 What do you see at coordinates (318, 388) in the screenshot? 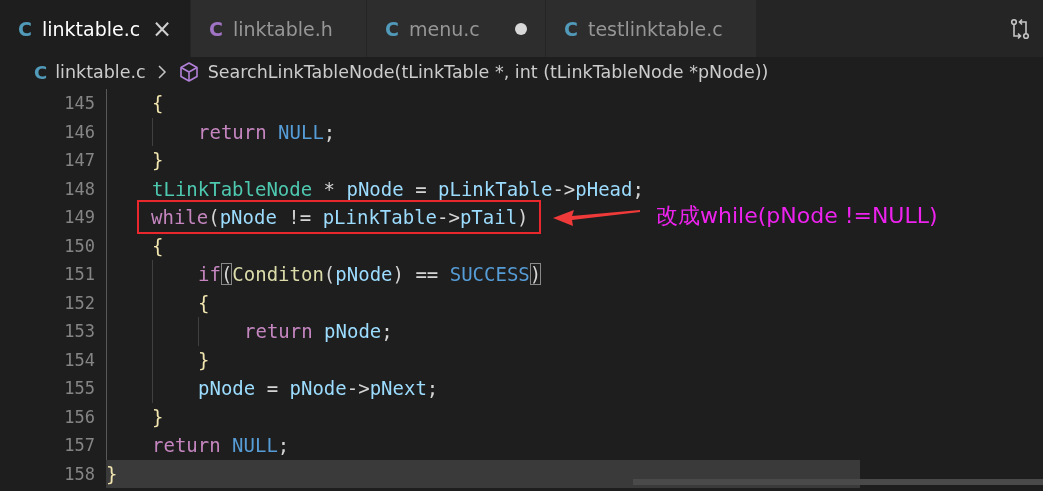
I see `code-line: pNode = pNode->pNext;` at bounding box center [318, 388].